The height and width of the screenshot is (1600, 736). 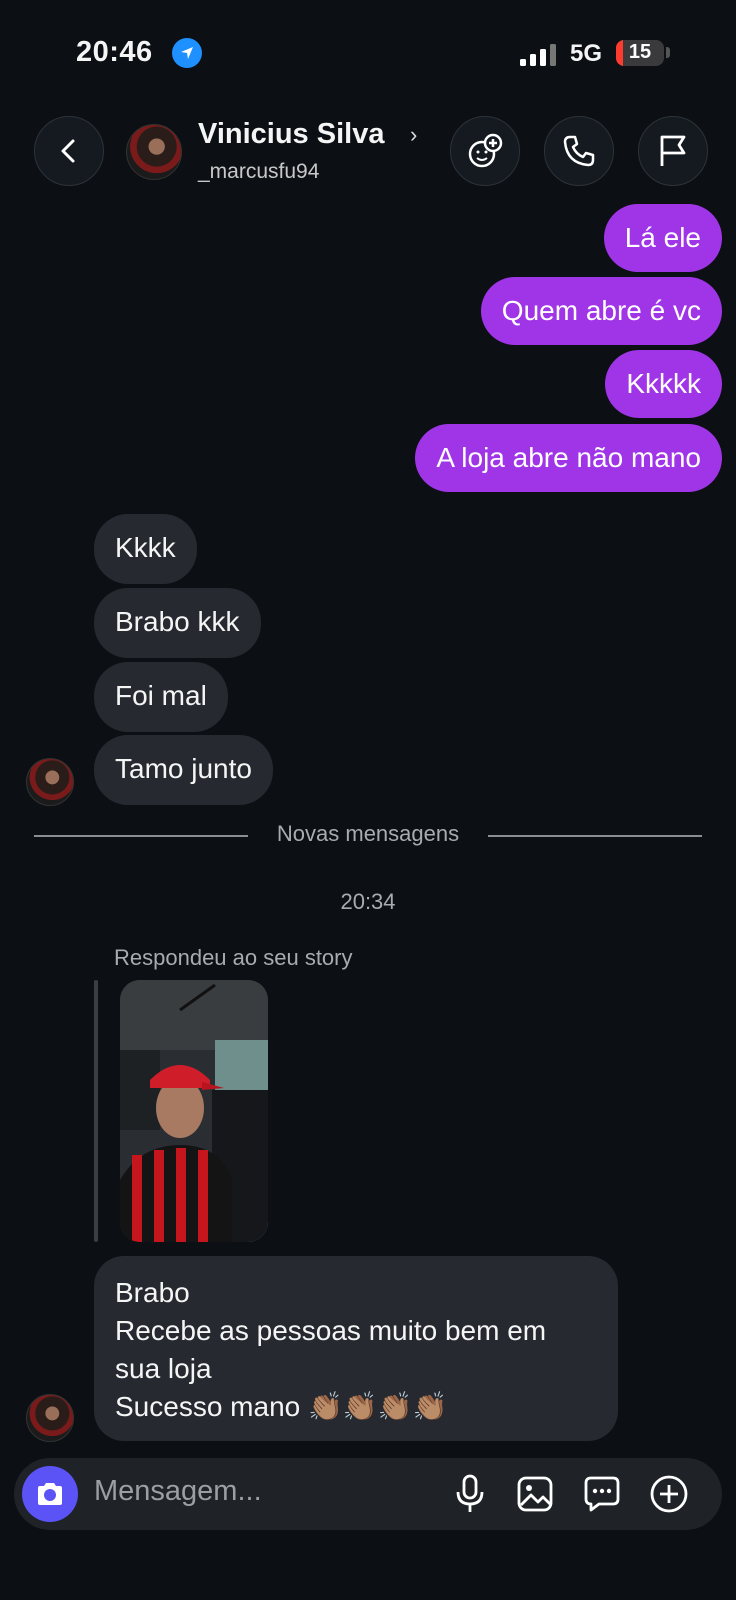 What do you see at coordinates (114, 52) in the screenshot?
I see `status-time: 20:46` at bounding box center [114, 52].